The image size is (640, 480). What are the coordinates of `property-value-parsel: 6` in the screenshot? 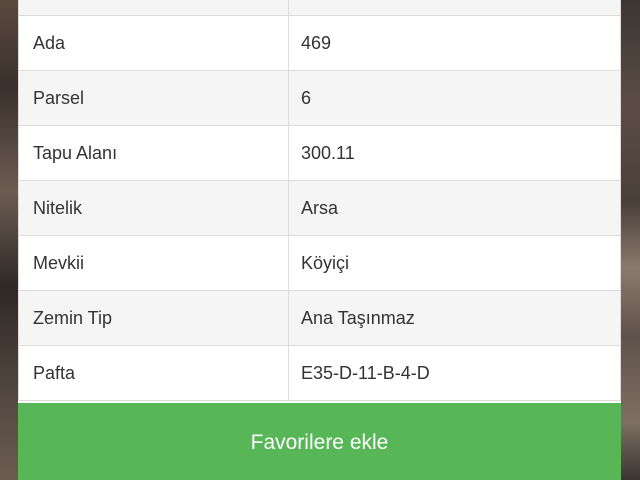 It's located at (454, 98).